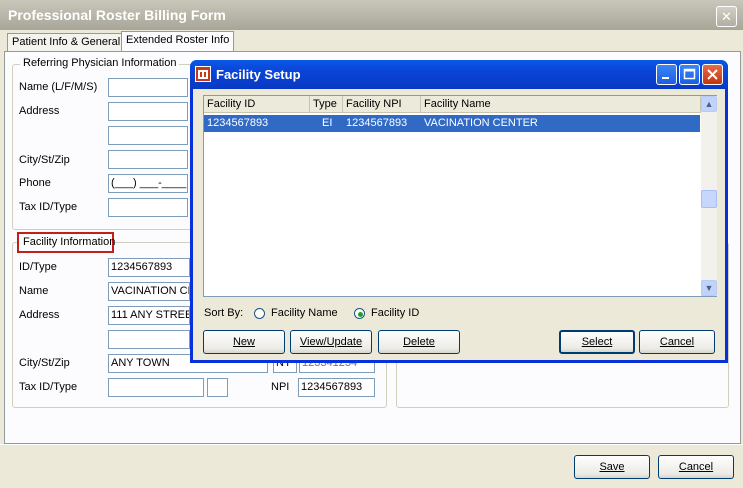 The width and height of the screenshot is (743, 488). I want to click on facility-city-label: City/St/Zip, so click(44, 363).